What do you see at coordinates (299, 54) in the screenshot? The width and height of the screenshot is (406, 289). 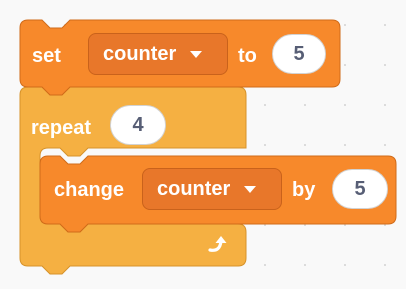 I see `set-value-input: 5` at bounding box center [299, 54].